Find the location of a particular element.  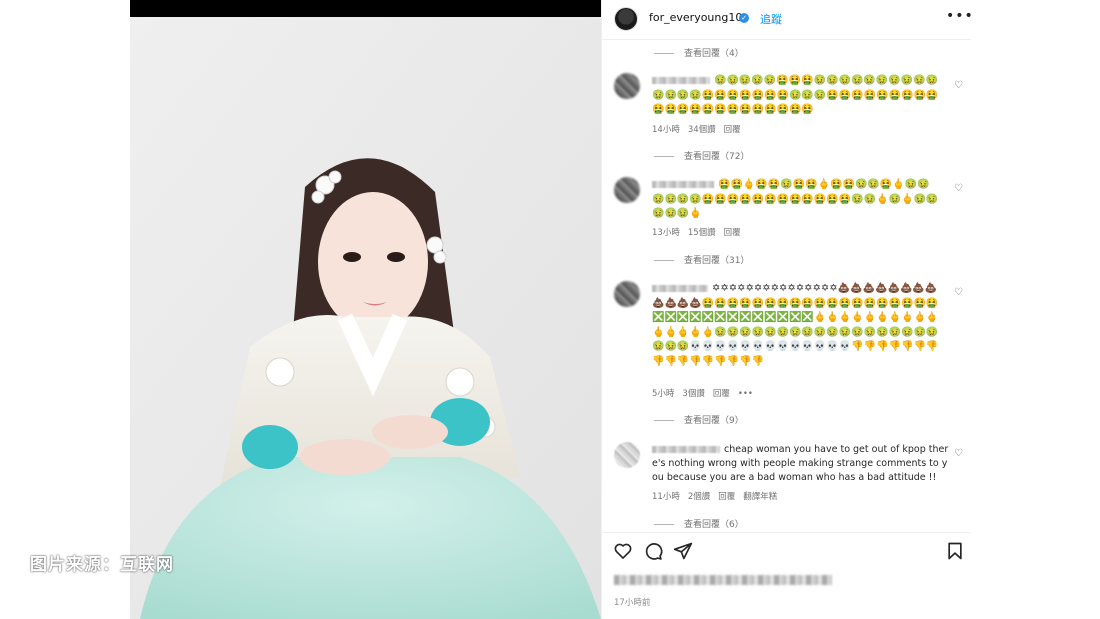

post-actions-bar: 17小時前 is located at coordinates (786, 575).